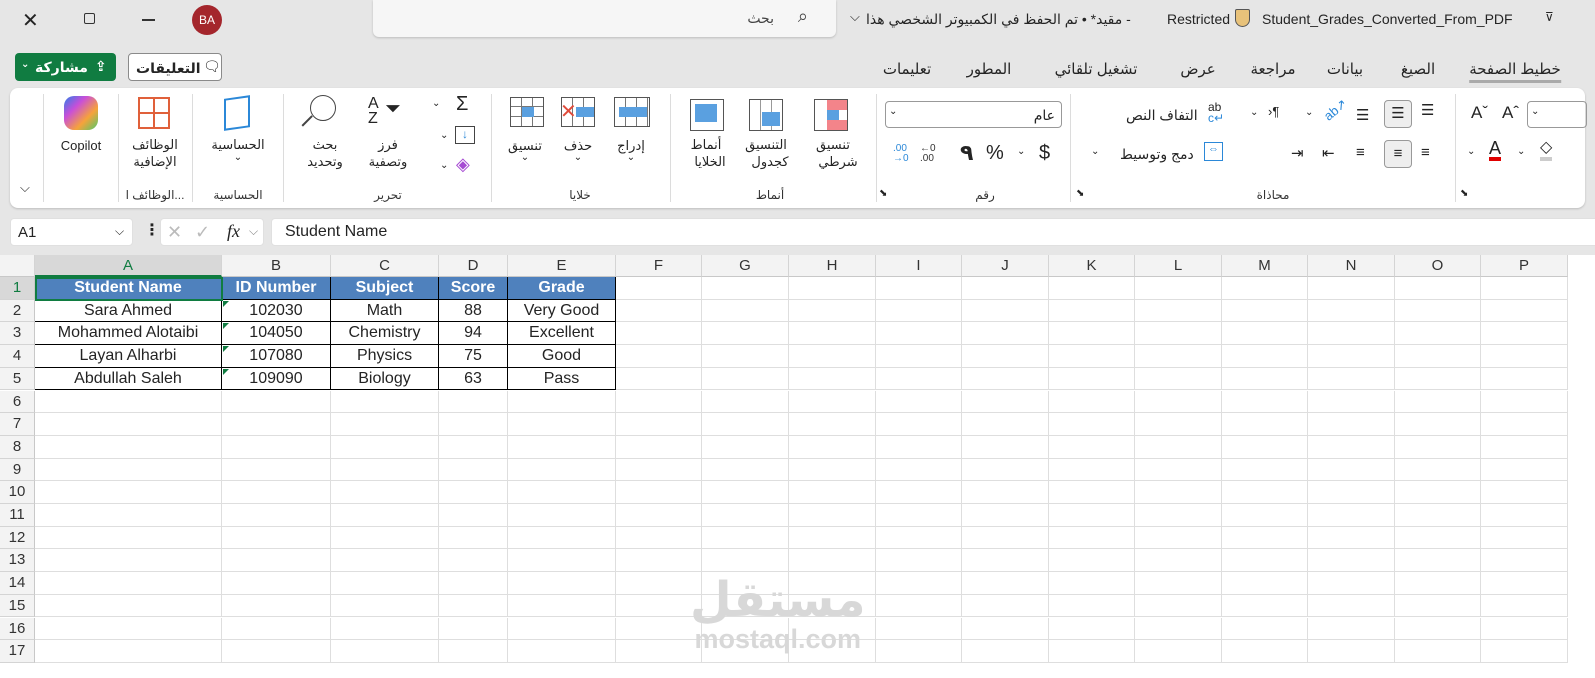 The width and height of the screenshot is (1595, 678). I want to click on row-header-2: 2, so click(17, 311).